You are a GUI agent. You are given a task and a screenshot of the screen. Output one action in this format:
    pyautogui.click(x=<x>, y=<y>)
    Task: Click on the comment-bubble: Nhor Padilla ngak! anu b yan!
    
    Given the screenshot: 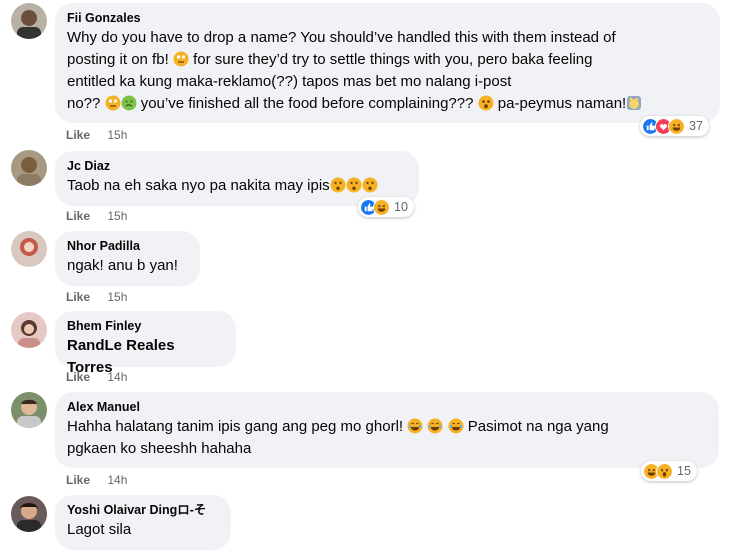 What is the action you would take?
    pyautogui.click(x=127, y=258)
    